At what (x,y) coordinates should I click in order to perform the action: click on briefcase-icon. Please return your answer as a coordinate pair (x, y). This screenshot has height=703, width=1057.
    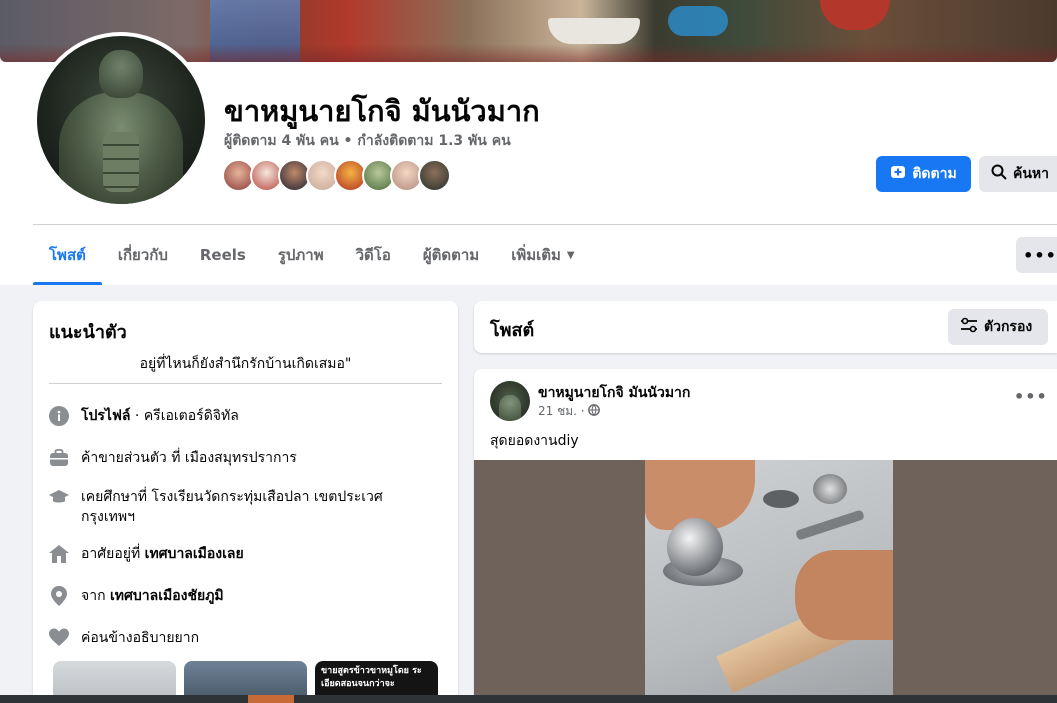
    Looking at the image, I should click on (59, 458).